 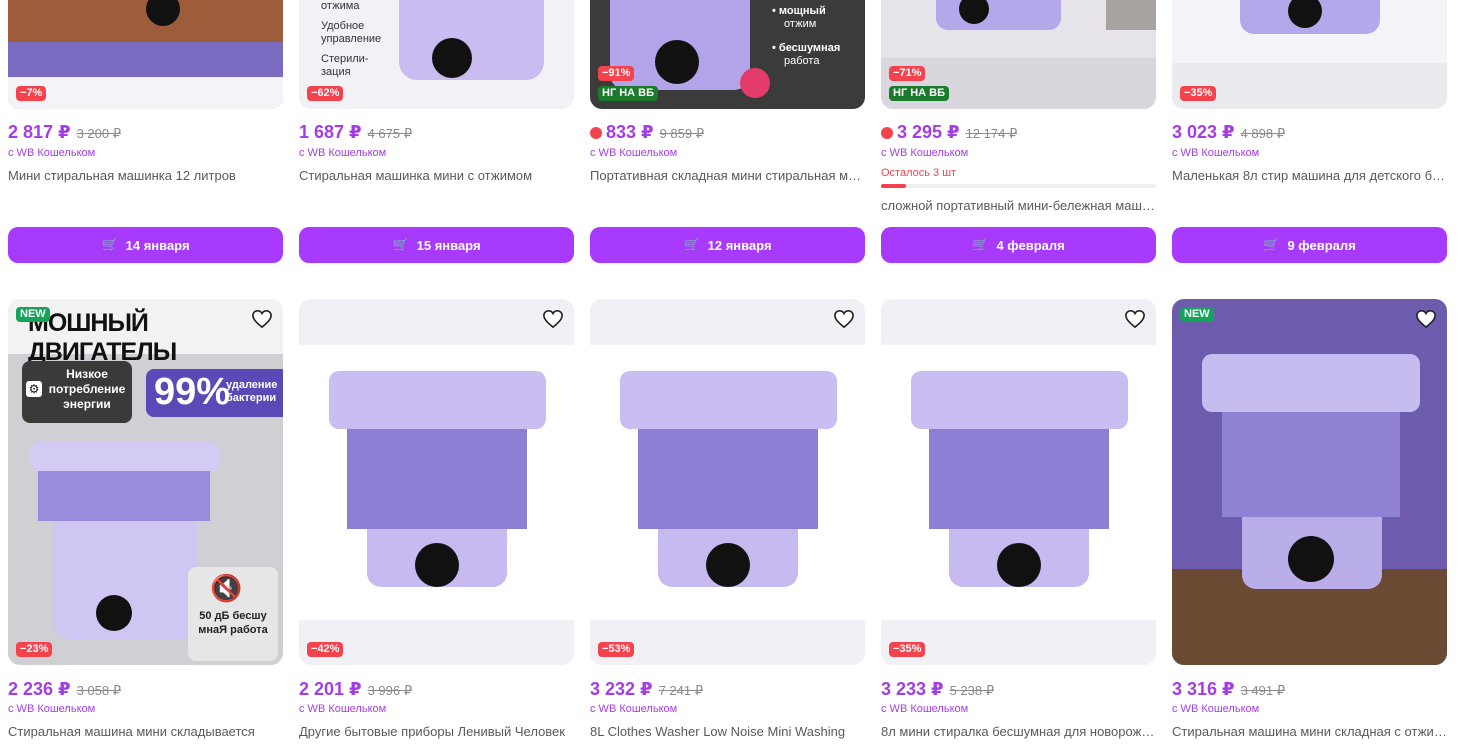 I want to click on promo-badge: НГ НА ВБ, so click(x=628, y=93).